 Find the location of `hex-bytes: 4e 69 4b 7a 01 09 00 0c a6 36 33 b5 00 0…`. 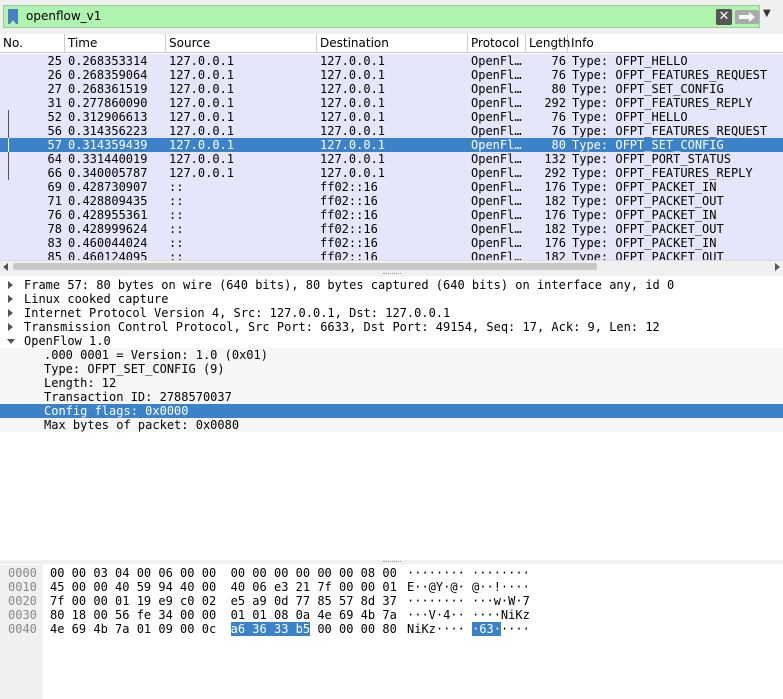

hex-bytes: 4e 69 4b 7a 01 09 00 0c a6 36 33 b5 00 0… is located at coordinates (223, 629).